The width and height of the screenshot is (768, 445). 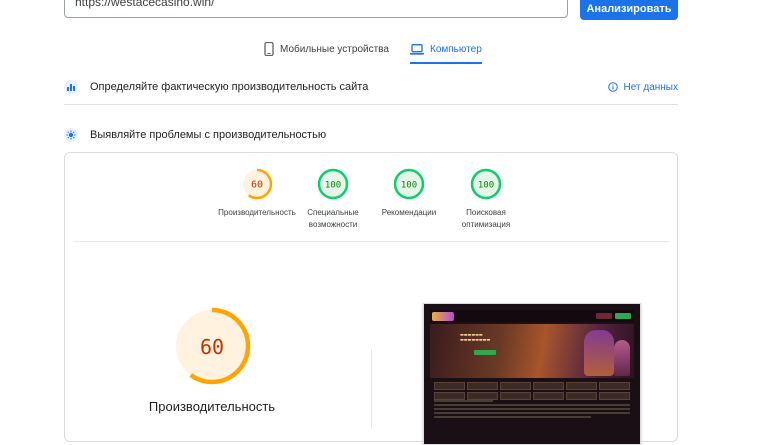 I want to click on device-tabs: Мобильные устройства Компьютер, so click(x=384, y=50).